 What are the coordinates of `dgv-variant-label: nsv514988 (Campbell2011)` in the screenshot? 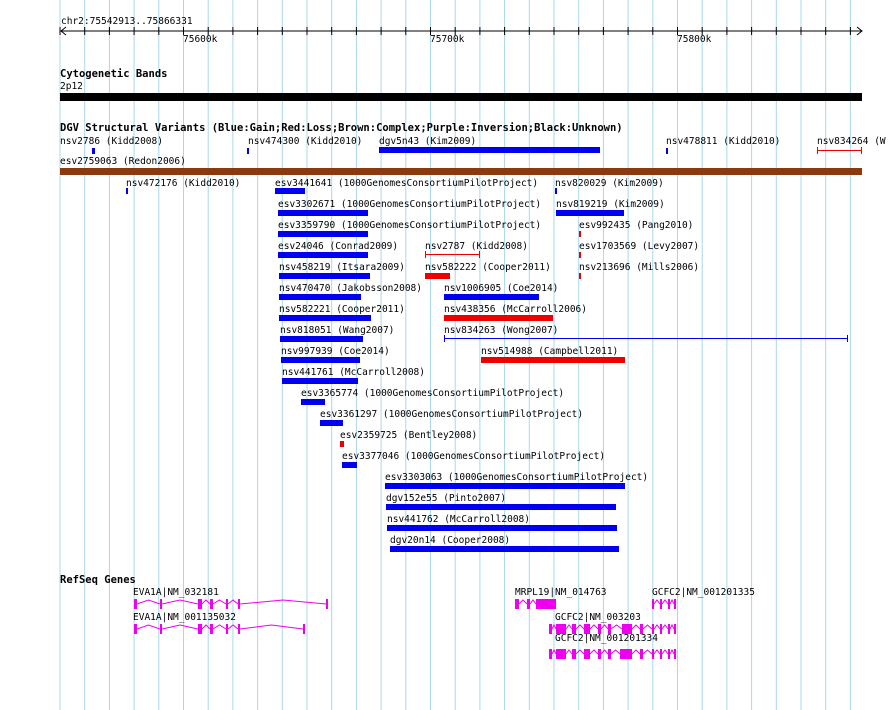 It's located at (549, 351).